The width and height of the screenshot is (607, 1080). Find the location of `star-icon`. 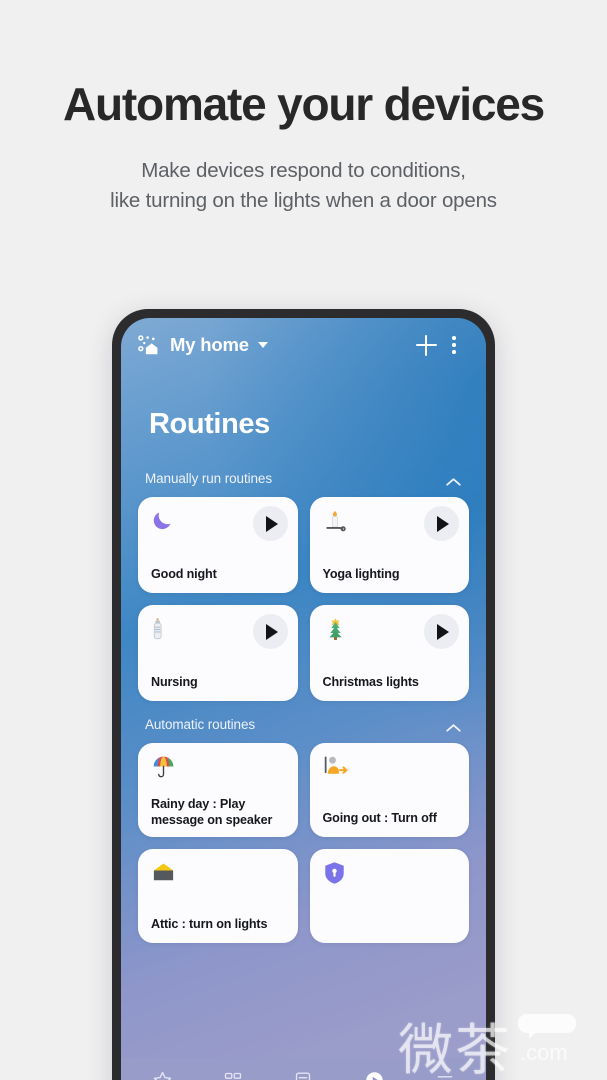

star-icon is located at coordinates (162, 1075).